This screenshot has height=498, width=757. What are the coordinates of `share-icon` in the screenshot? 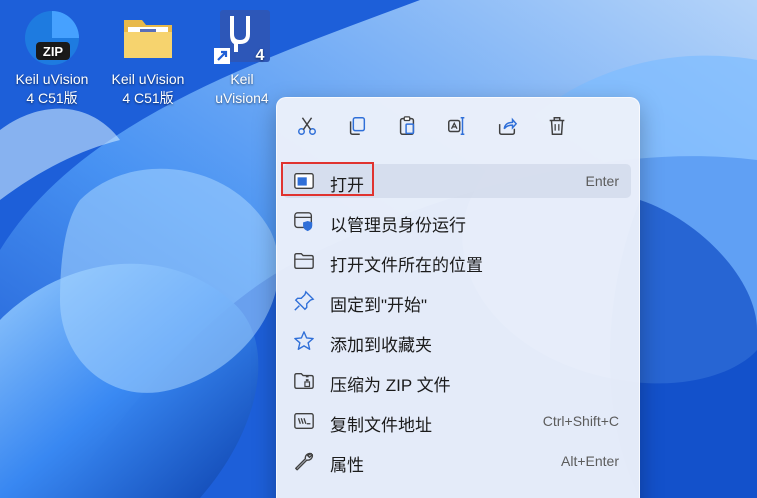 It's located at (508, 126).